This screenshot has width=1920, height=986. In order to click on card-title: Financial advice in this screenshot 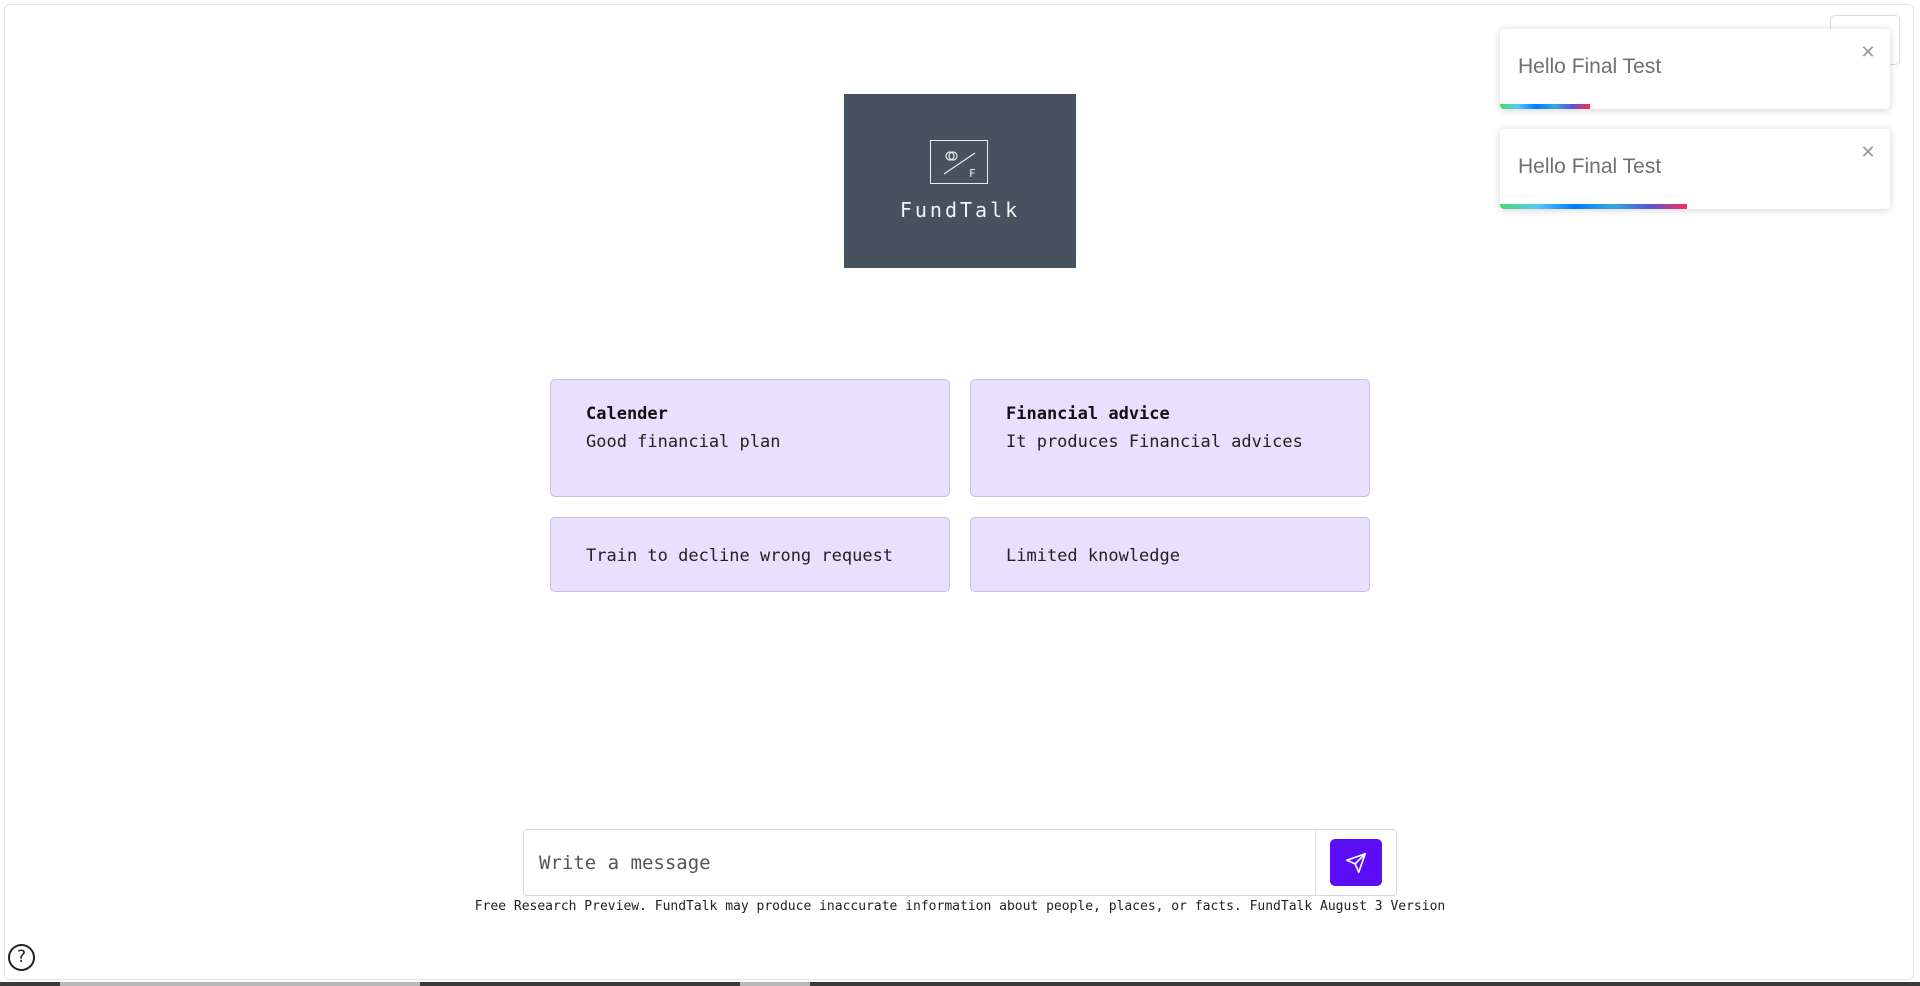, I will do `click(1088, 414)`.